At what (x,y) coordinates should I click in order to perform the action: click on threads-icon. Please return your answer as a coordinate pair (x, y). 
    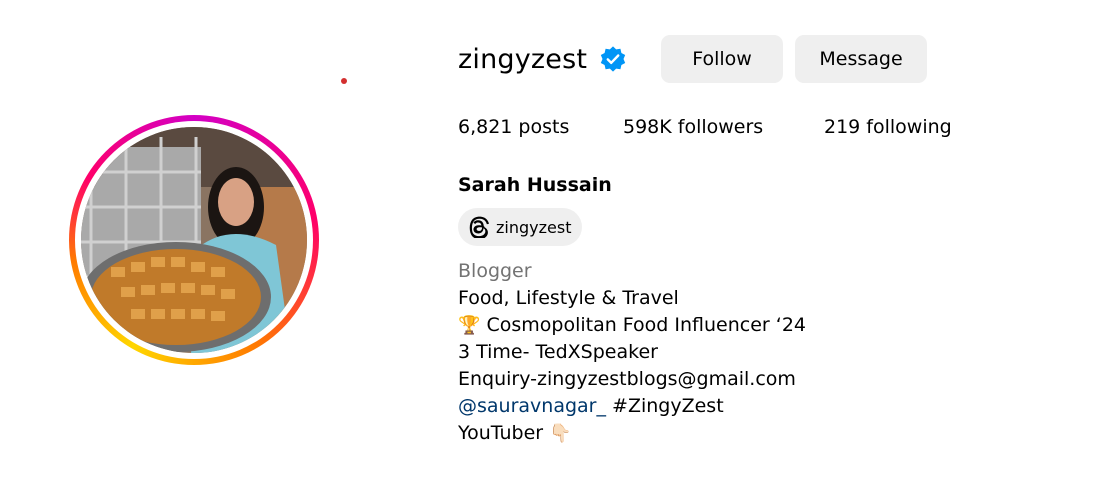
    Looking at the image, I should click on (479, 228).